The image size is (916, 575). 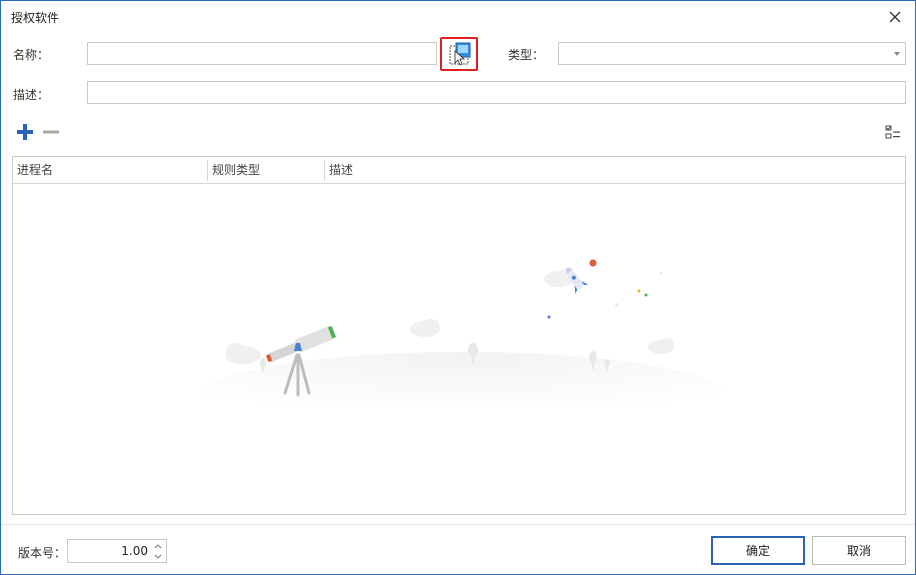 I want to click on close-button, so click(x=895, y=17).